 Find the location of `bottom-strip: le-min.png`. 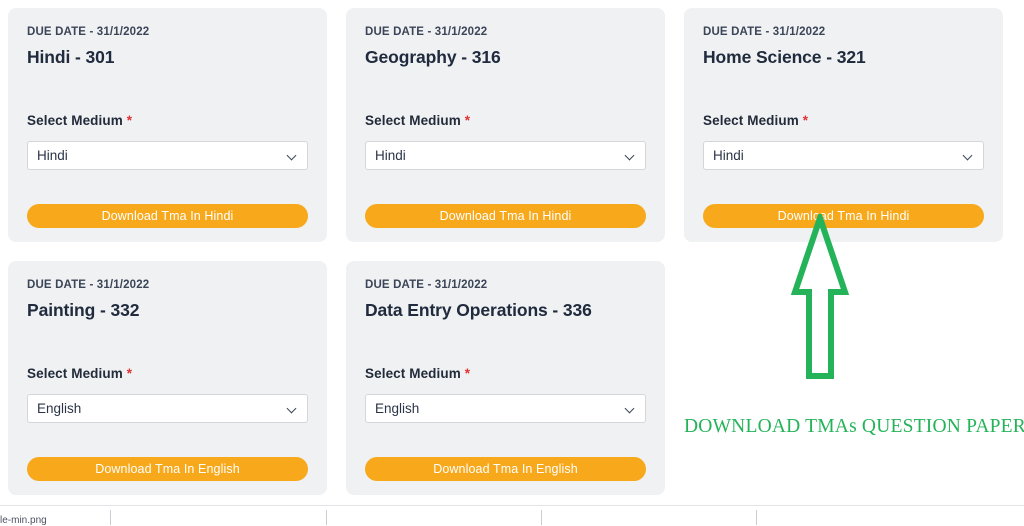

bottom-strip: le-min.png is located at coordinates (512, 515).